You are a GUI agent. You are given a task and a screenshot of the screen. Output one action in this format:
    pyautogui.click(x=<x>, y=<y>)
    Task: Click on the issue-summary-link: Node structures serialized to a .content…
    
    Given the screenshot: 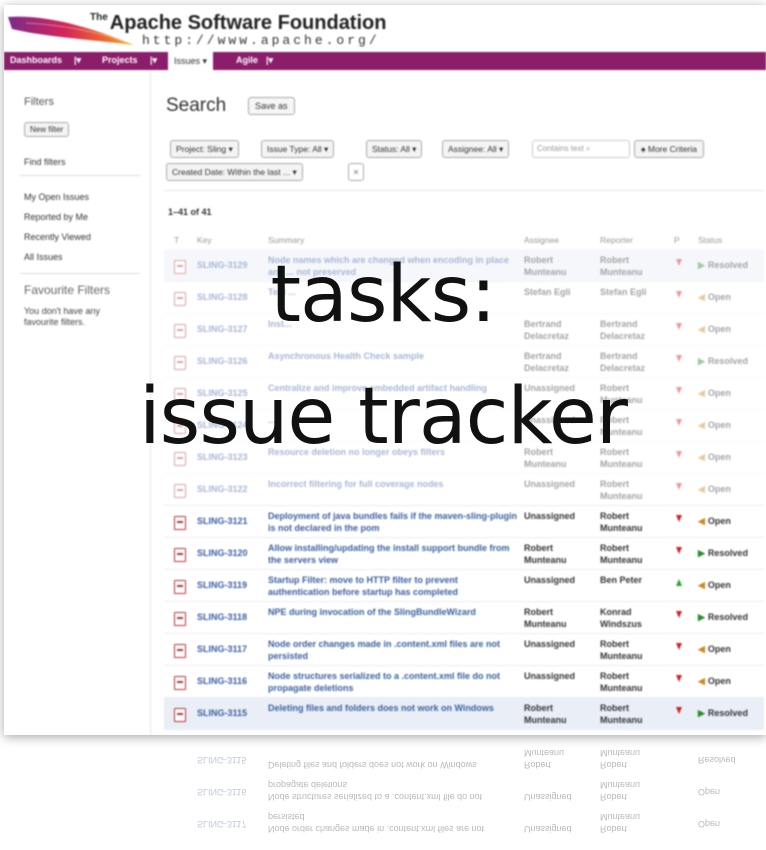 What is the action you would take?
    pyautogui.click(x=393, y=682)
    